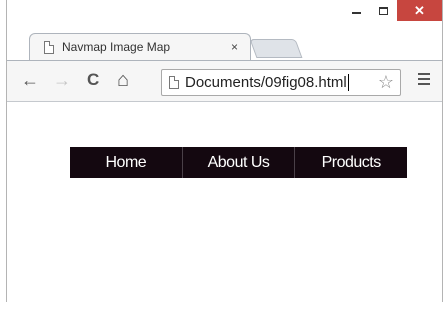 Image resolution: width=448 pixels, height=310 pixels. I want to click on address-bar: Documents/09fig08.html ☆, so click(281, 82).